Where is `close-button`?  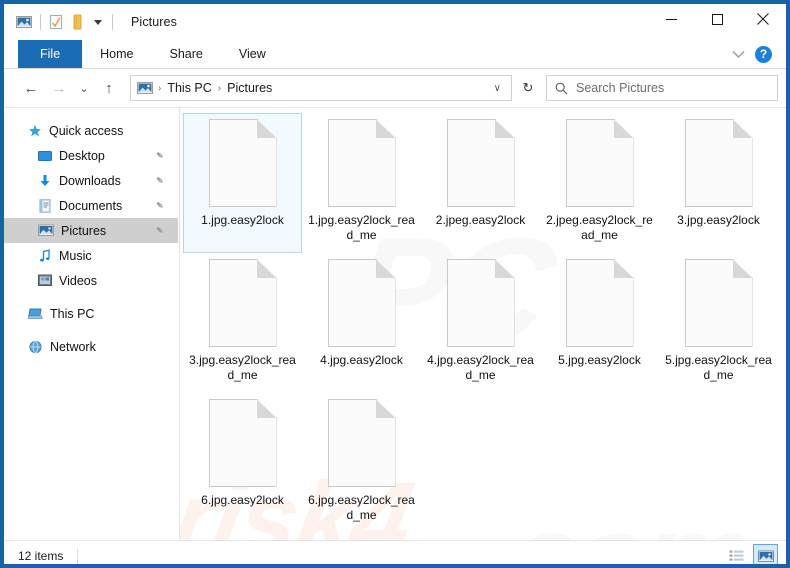 close-button is located at coordinates (763, 19).